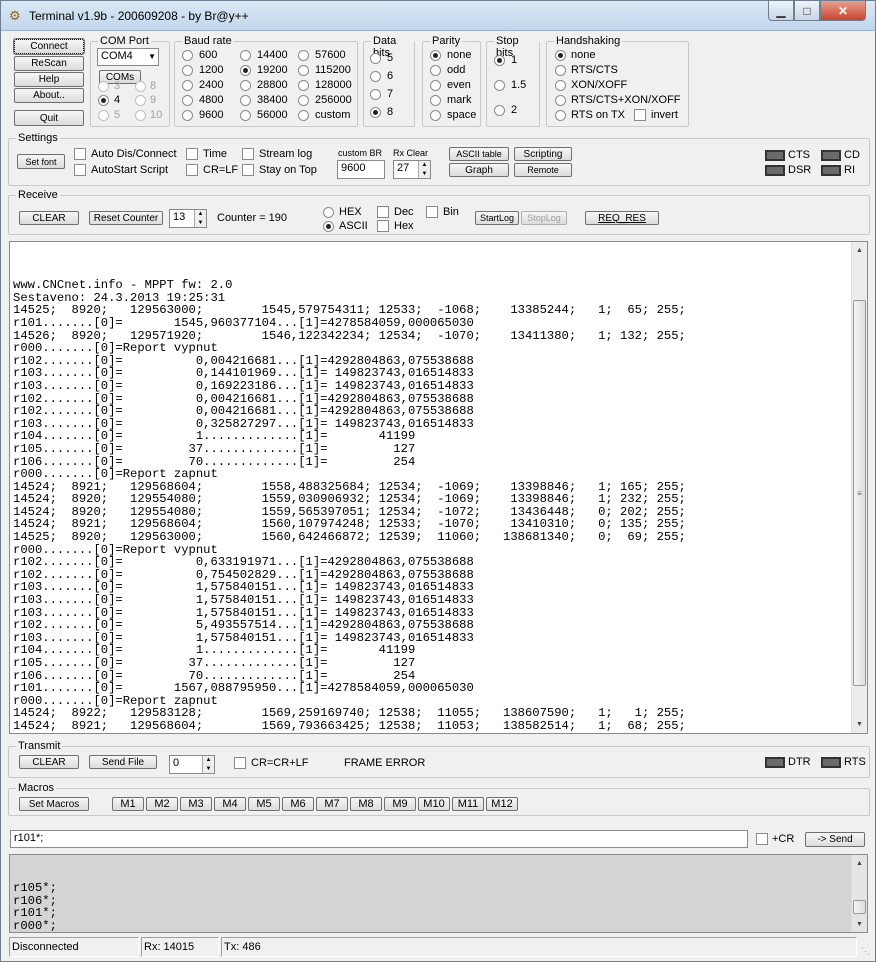 The image size is (876, 962). What do you see at coordinates (543, 170) in the screenshot?
I see `remote-button: Remote` at bounding box center [543, 170].